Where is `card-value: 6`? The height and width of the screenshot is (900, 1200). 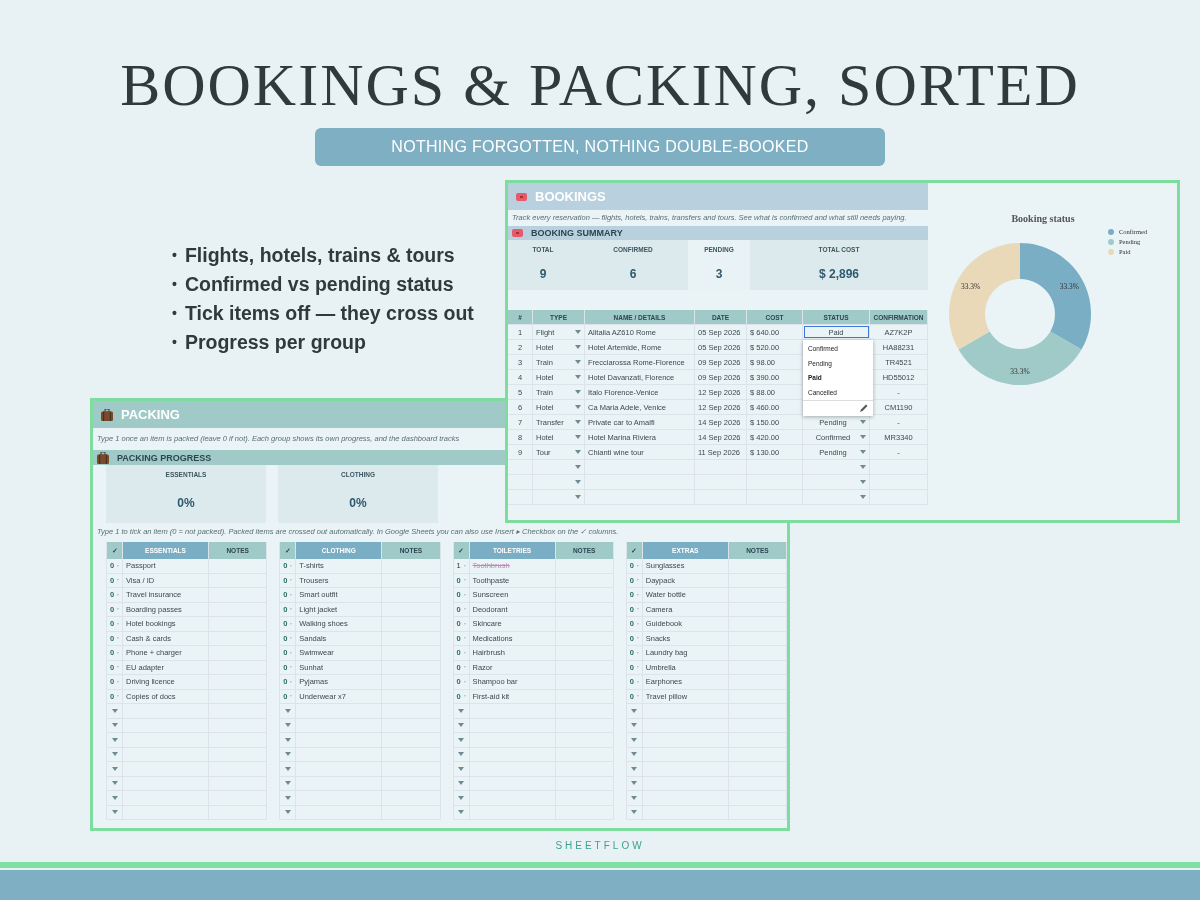 card-value: 6 is located at coordinates (633, 274).